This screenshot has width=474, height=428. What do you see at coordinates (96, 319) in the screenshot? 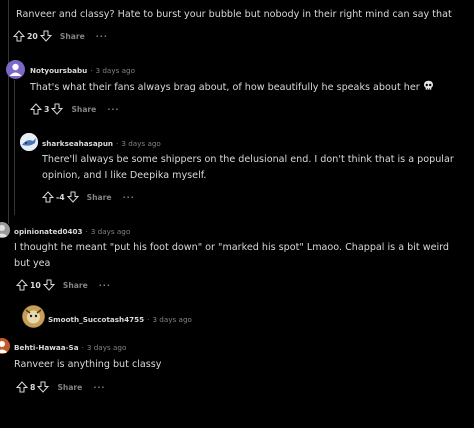
I see `author-name: Smooth_Succotash4755` at bounding box center [96, 319].